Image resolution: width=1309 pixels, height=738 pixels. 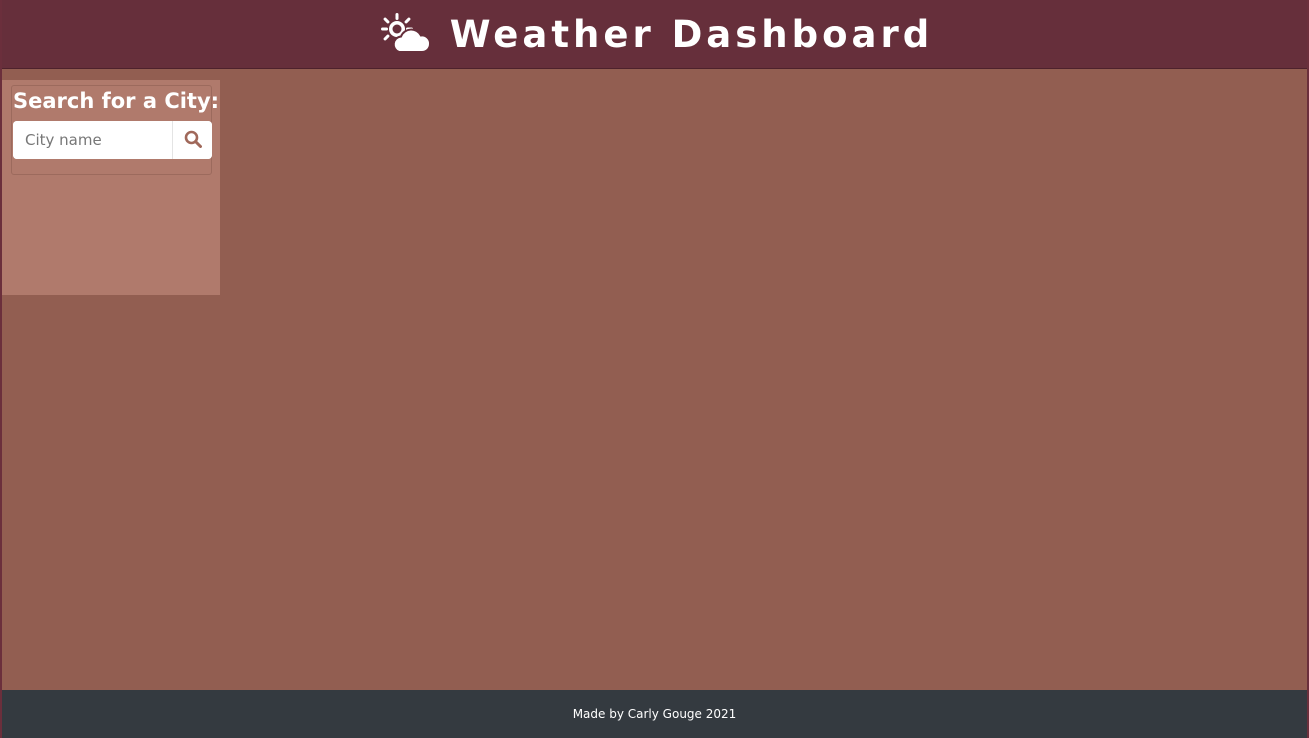 What do you see at coordinates (92, 140) in the screenshot?
I see `city-search-input` at bounding box center [92, 140].